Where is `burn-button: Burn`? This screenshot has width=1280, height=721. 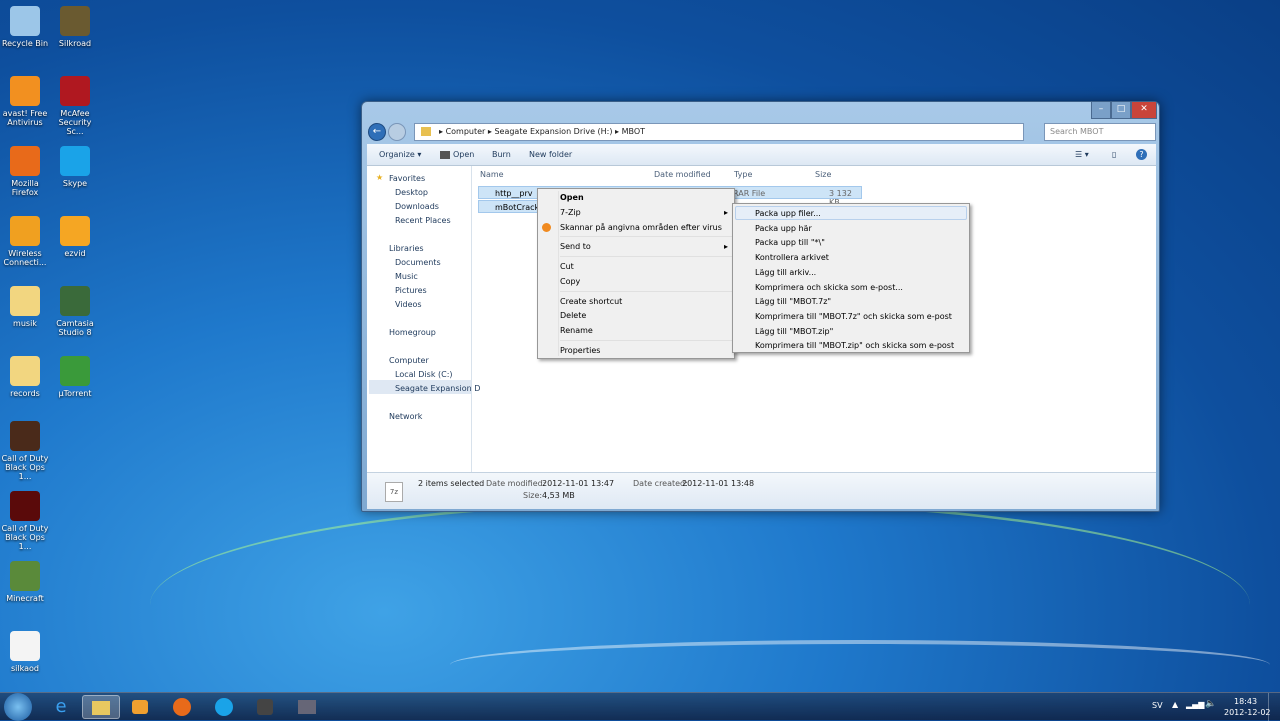 burn-button: Burn is located at coordinates (501, 154).